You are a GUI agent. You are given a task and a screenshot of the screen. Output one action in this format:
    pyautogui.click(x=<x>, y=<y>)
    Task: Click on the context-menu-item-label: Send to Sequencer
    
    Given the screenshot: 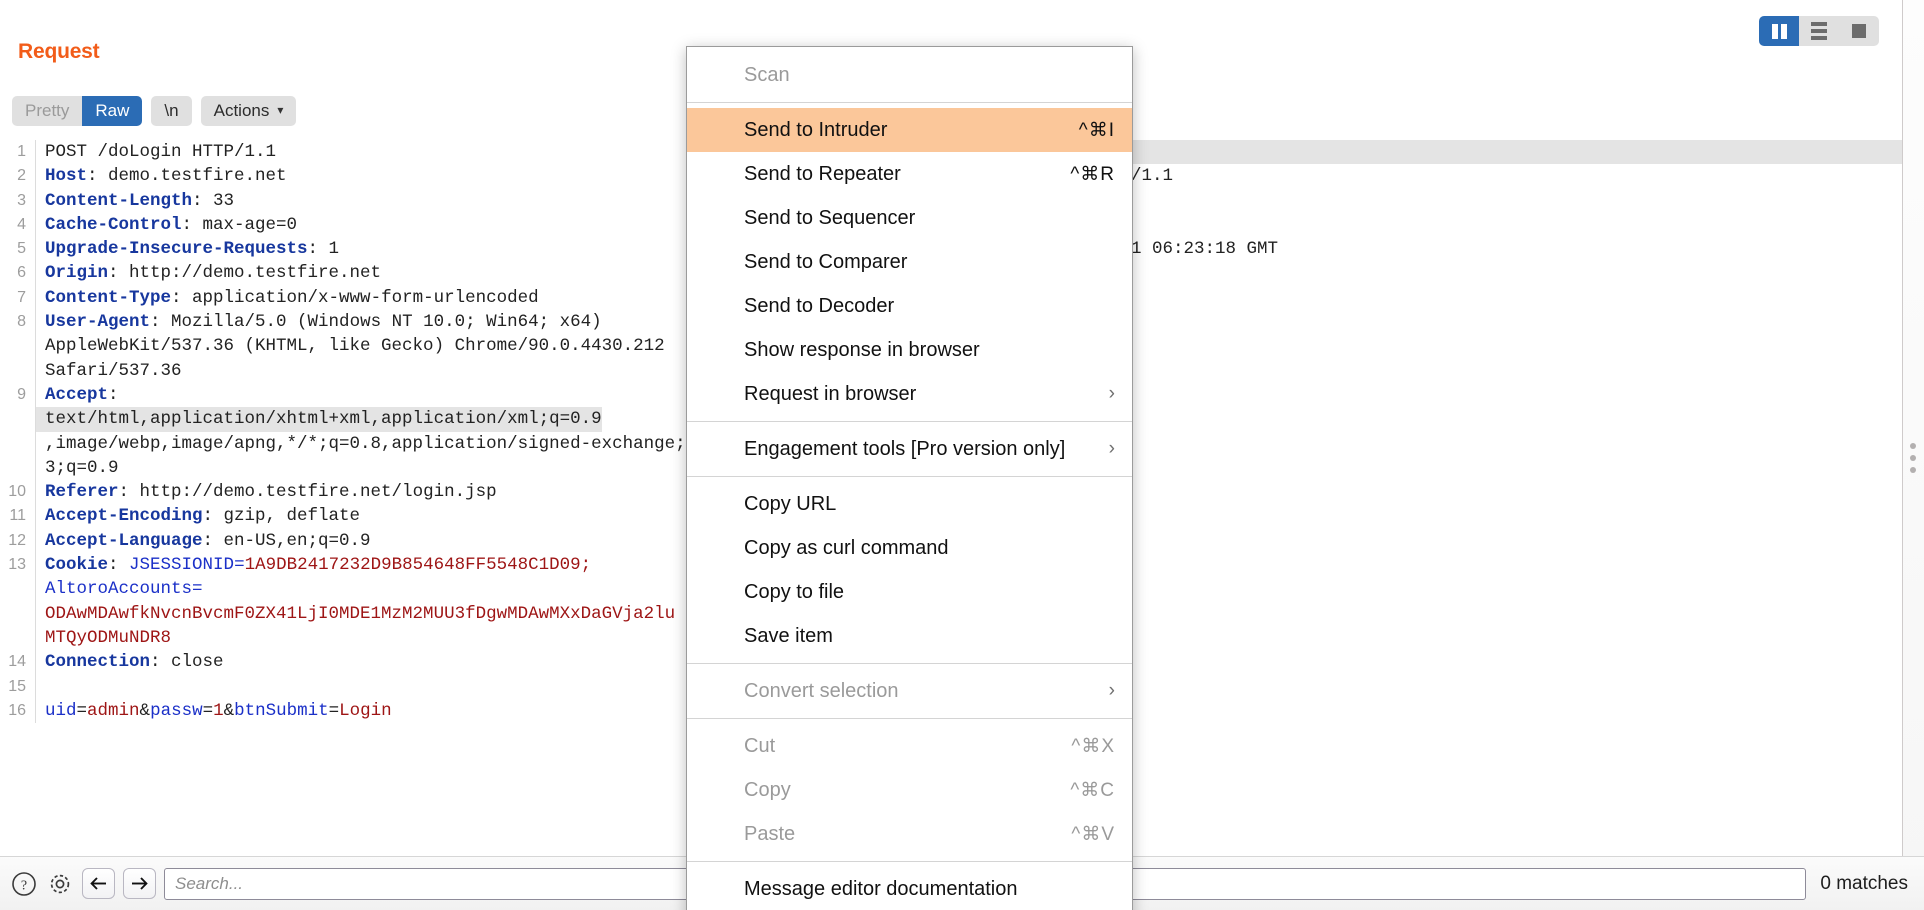 What is the action you would take?
    pyautogui.click(x=830, y=217)
    